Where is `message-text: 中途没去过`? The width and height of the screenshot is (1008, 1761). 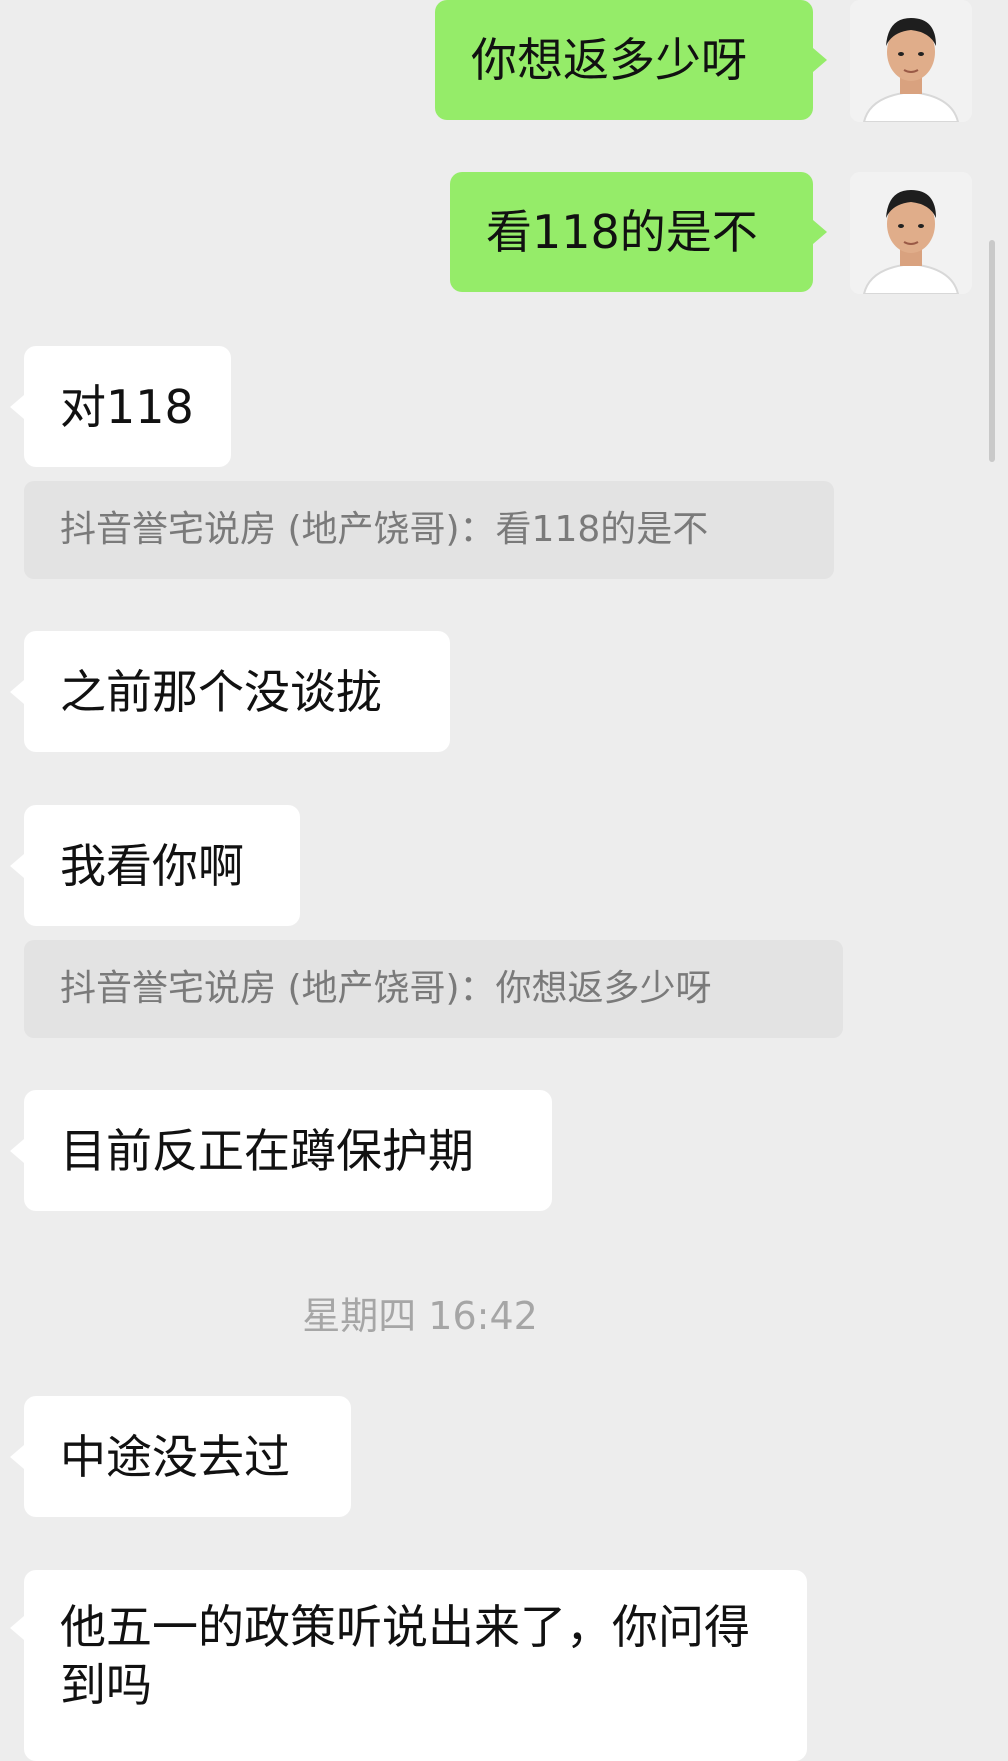
message-text: 中途没去过 is located at coordinates (175, 1456).